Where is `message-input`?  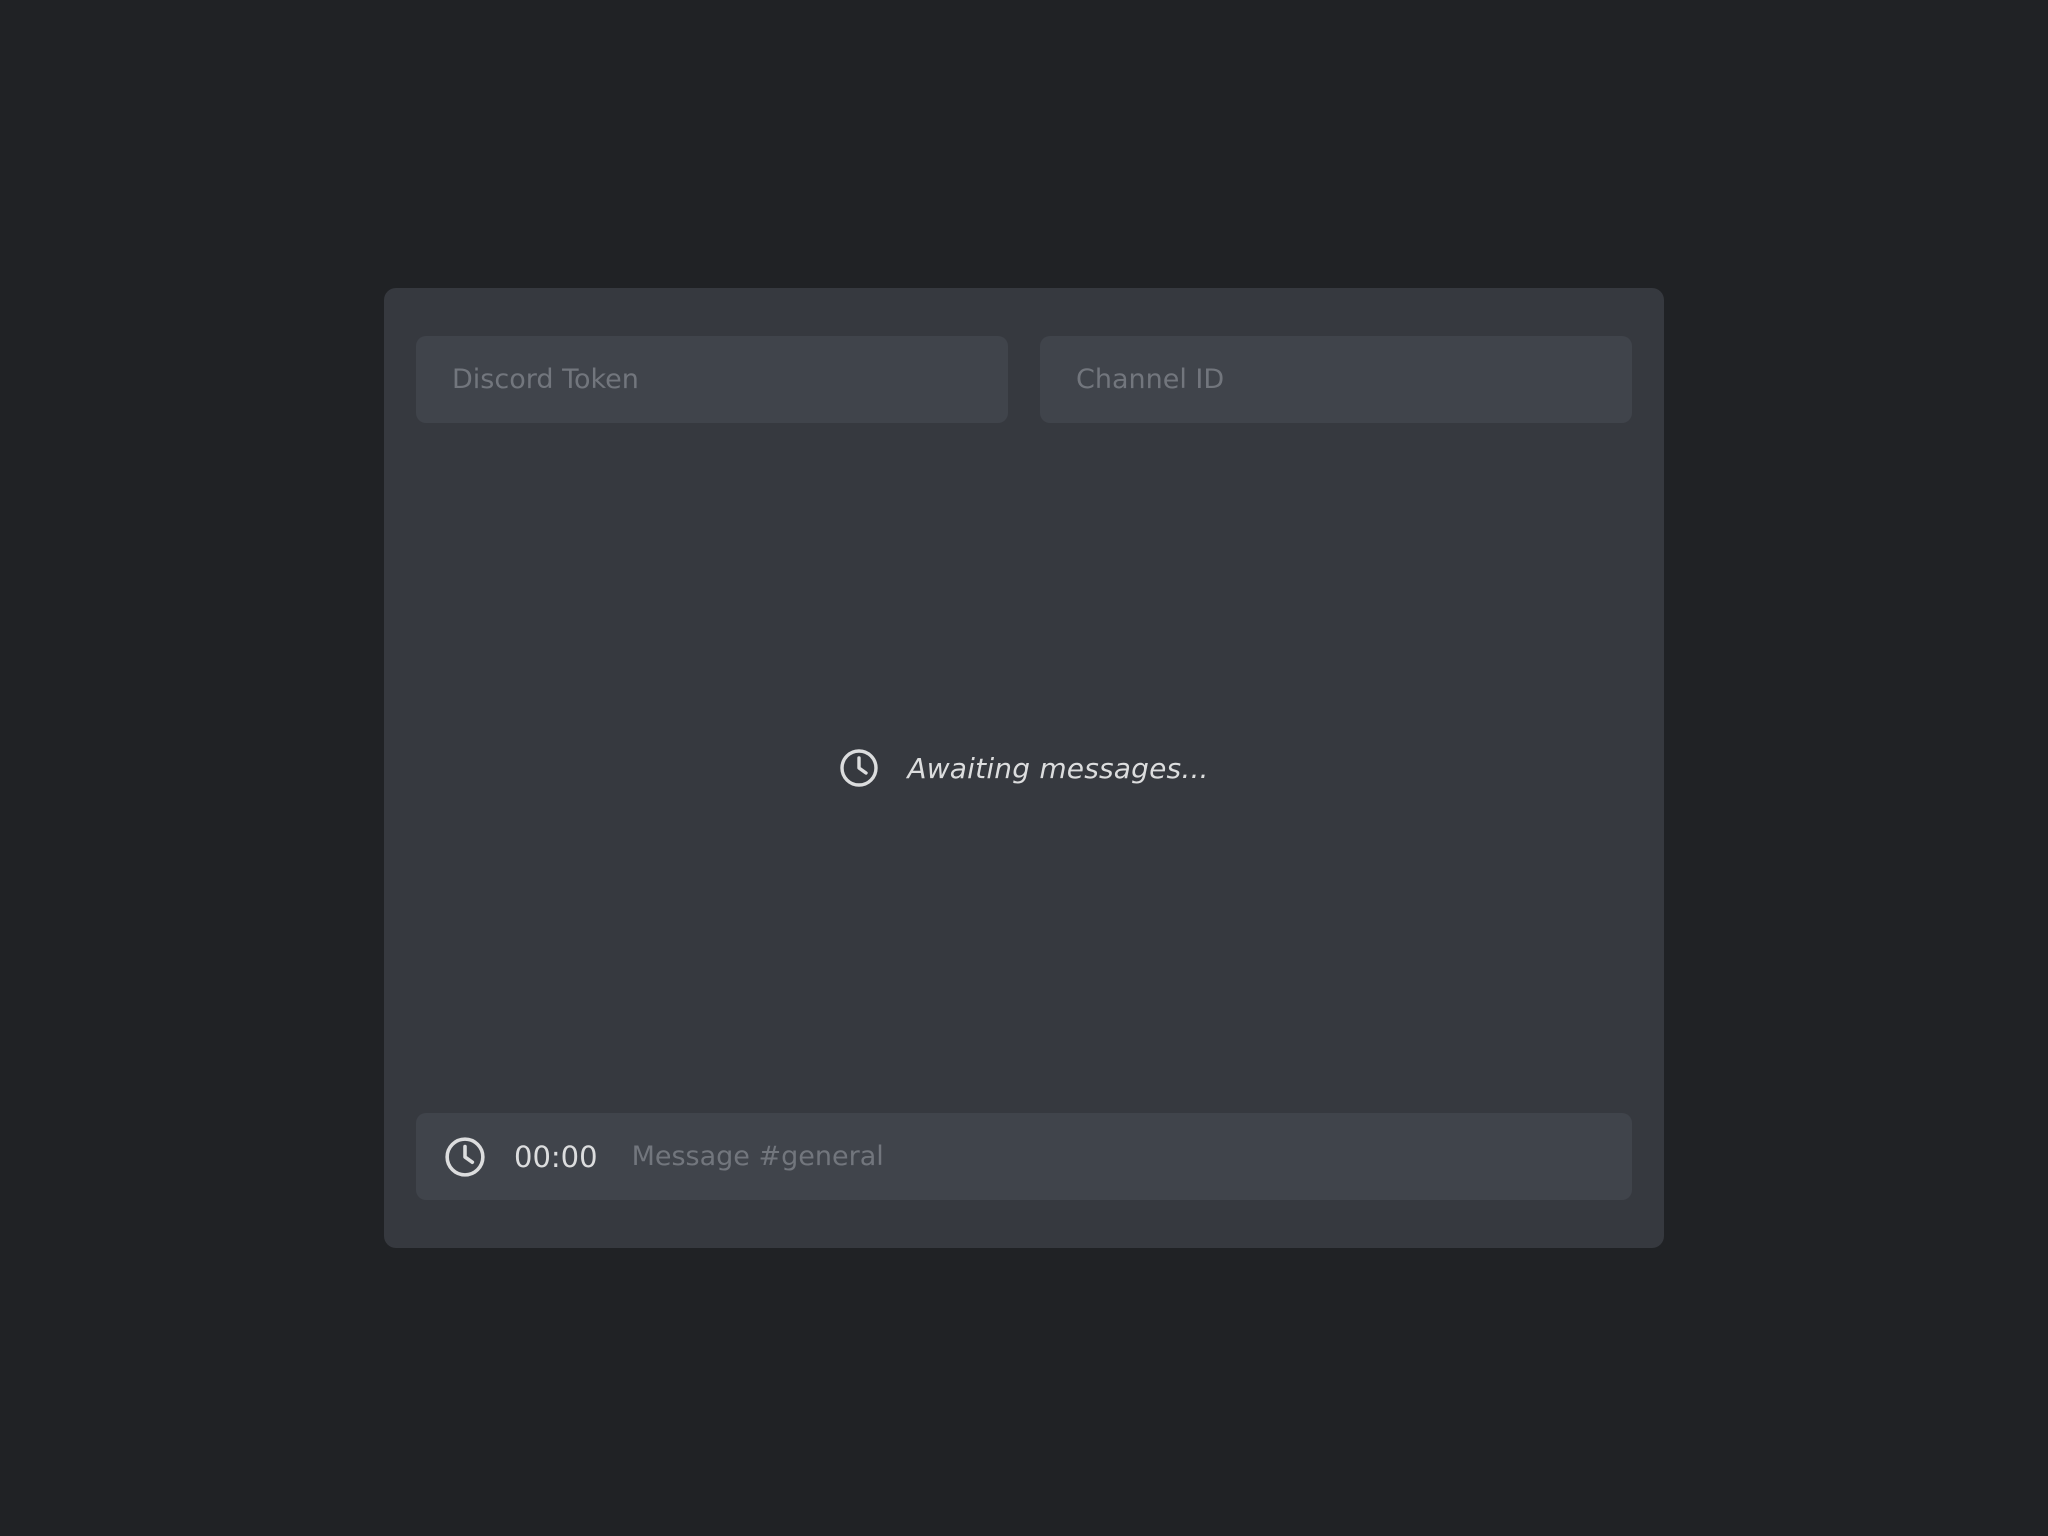
message-input is located at coordinates (1117, 1156).